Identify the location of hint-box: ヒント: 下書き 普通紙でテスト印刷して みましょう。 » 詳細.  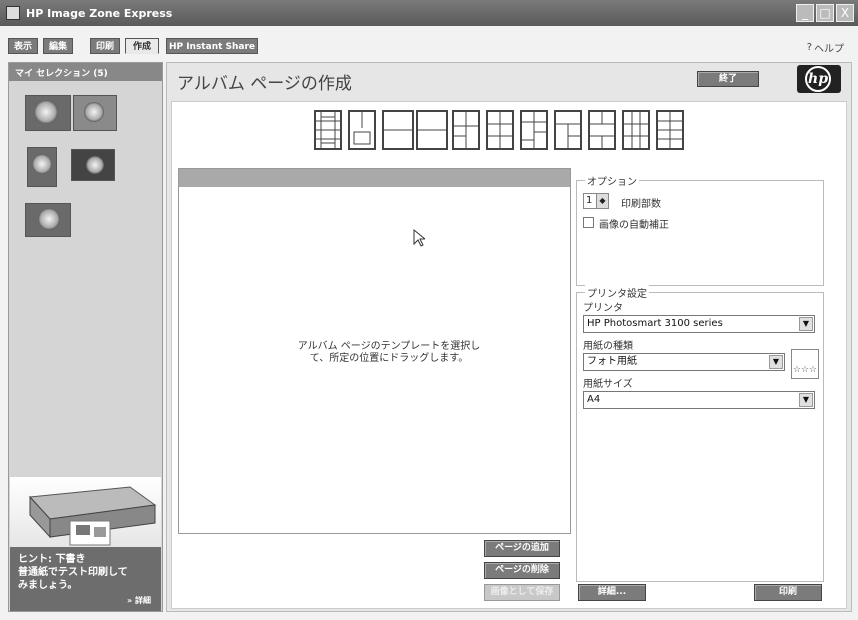
(85, 579).